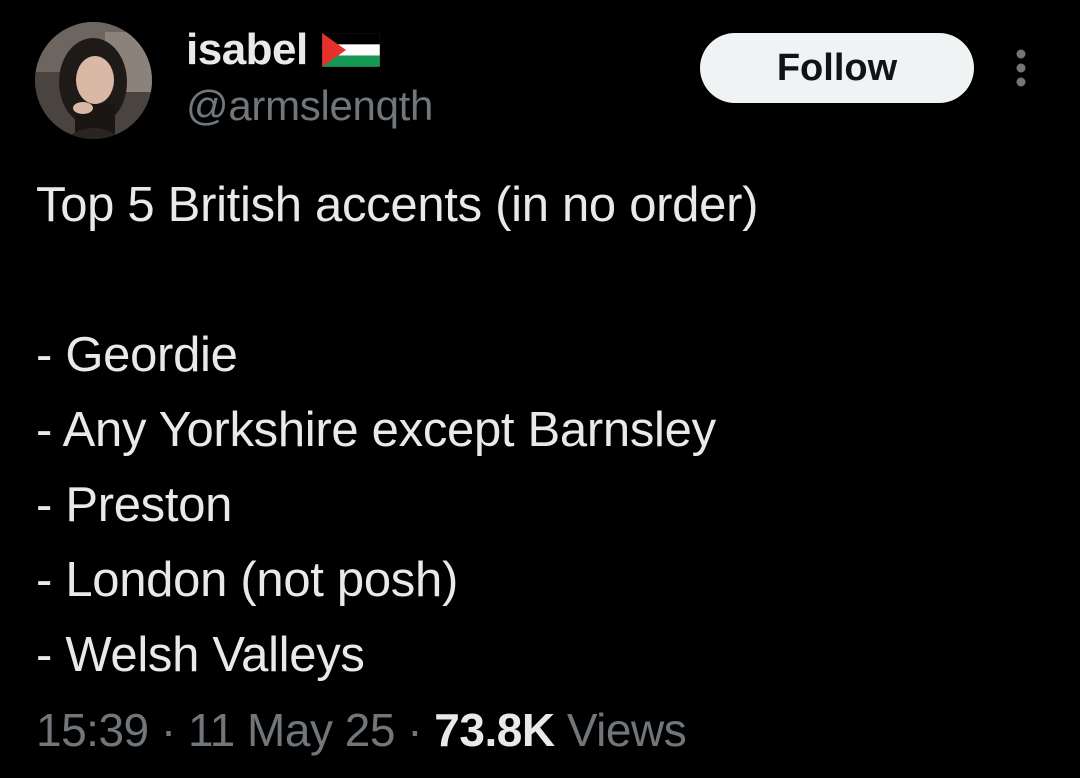  Describe the element at coordinates (291, 730) in the screenshot. I see `tweet-date: 11 May 25` at that location.